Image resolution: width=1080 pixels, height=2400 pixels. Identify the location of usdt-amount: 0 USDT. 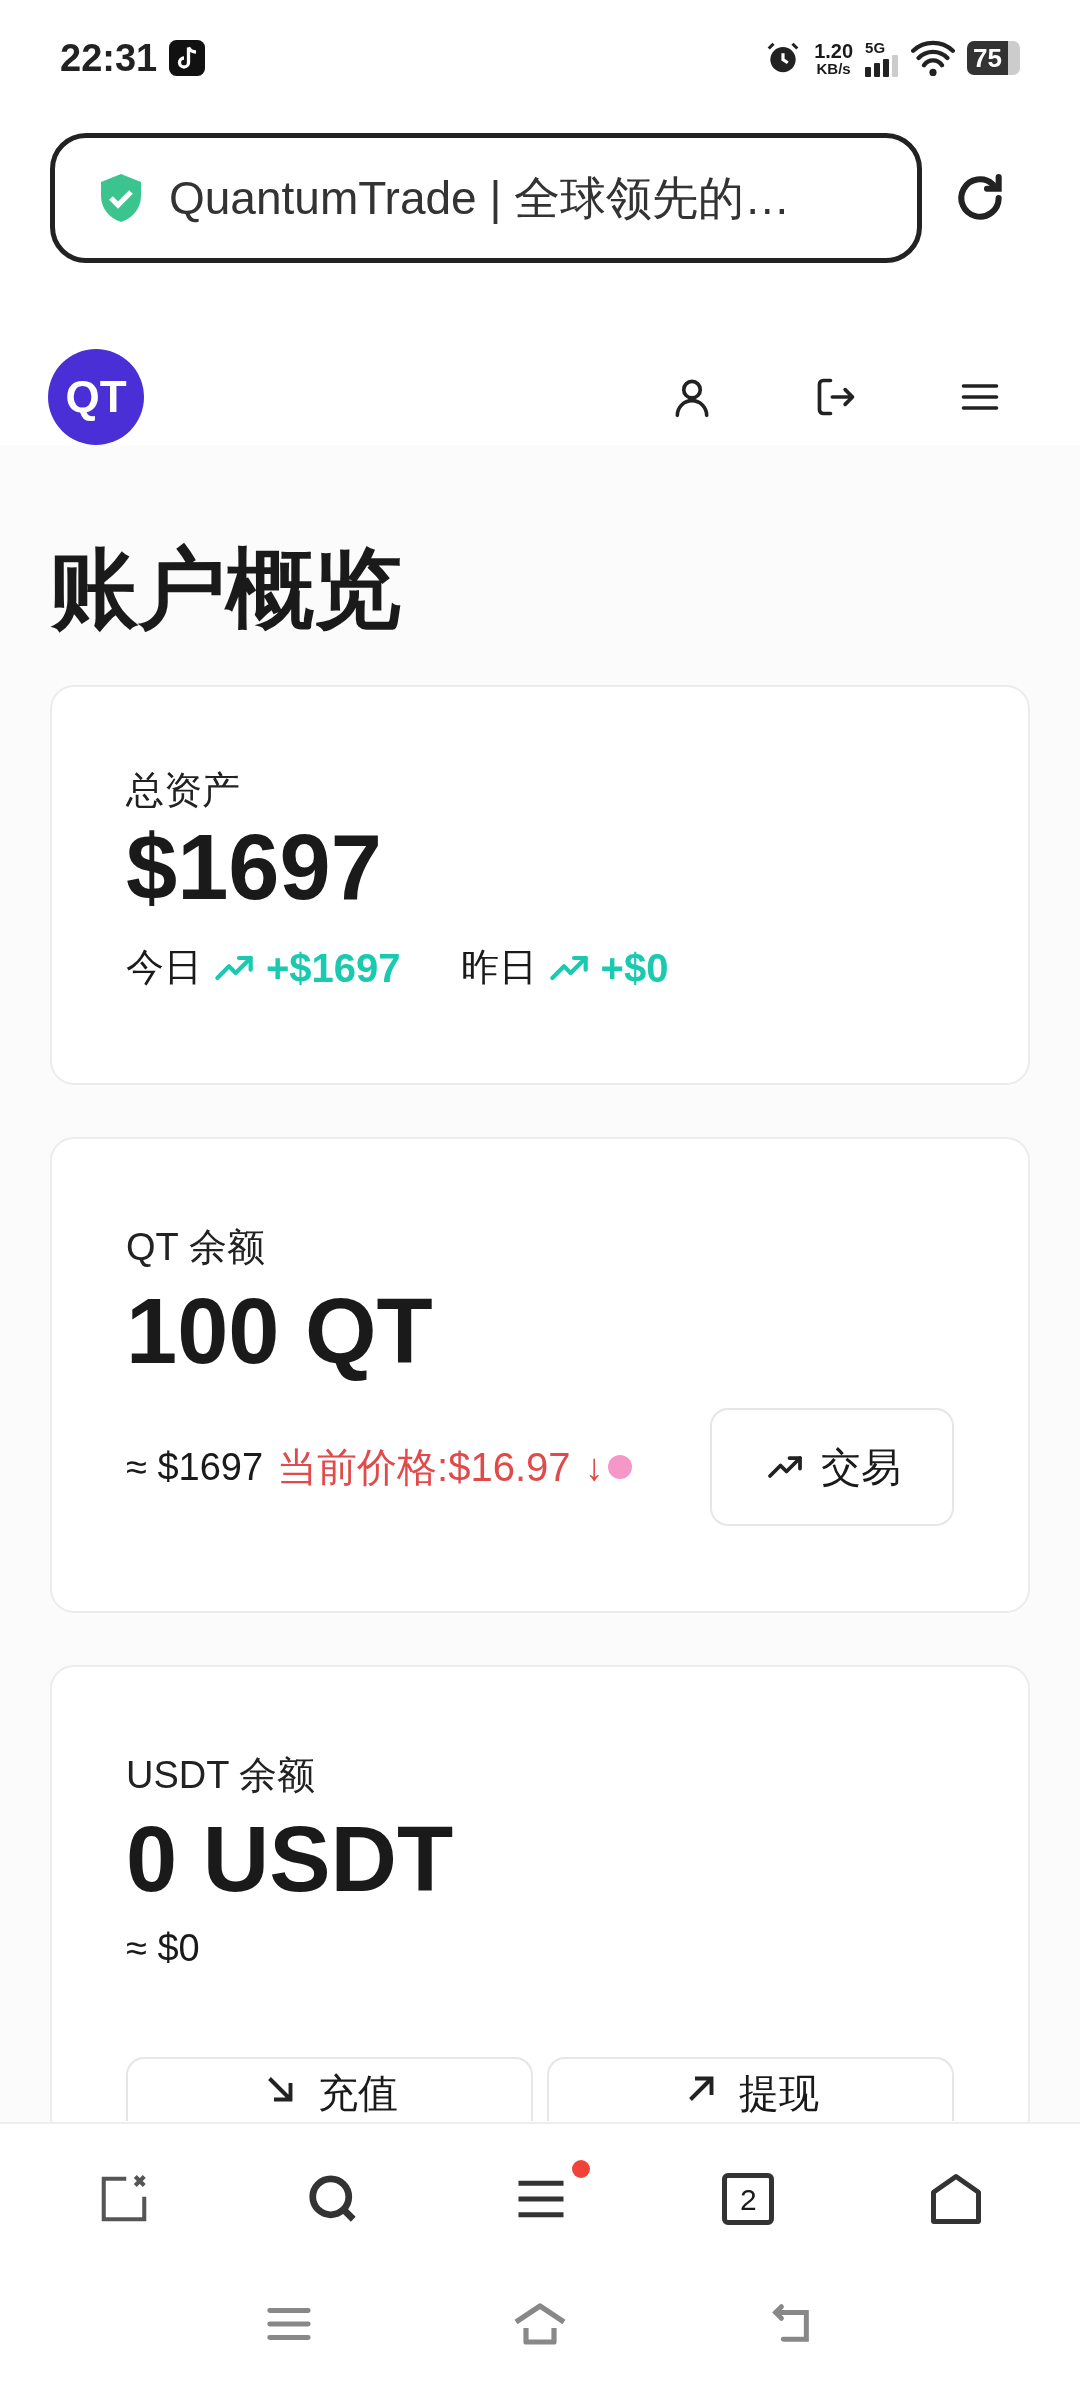
(290, 1859).